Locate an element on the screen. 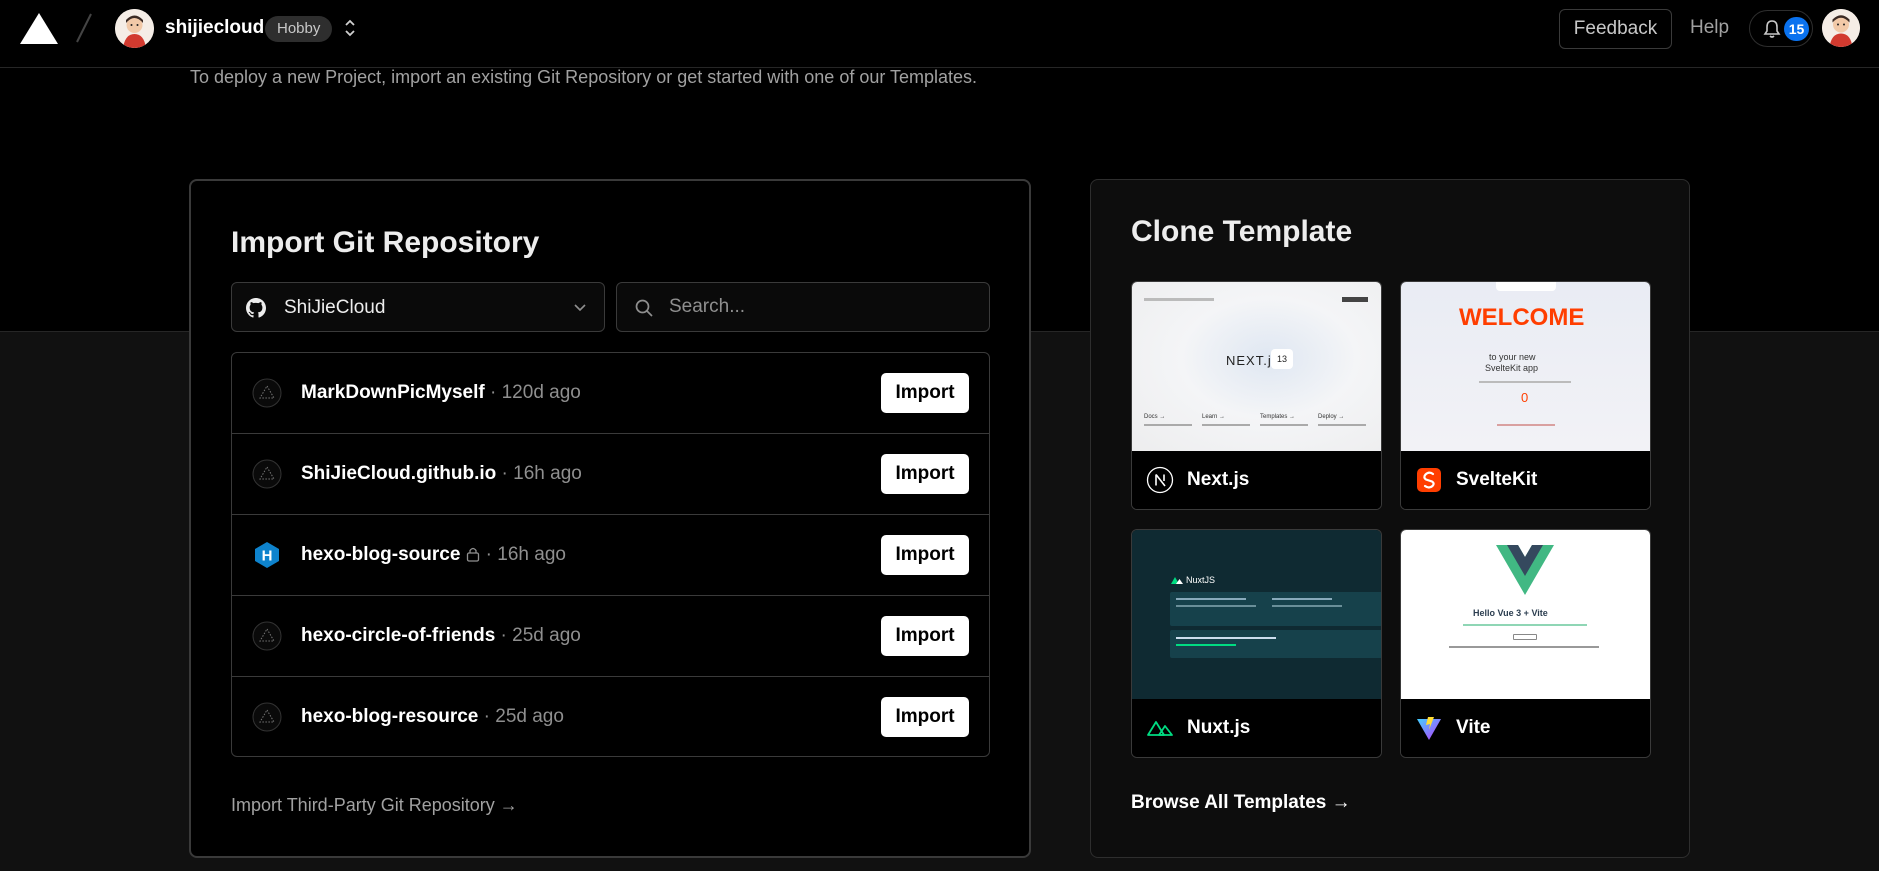 The image size is (1879, 871). sveltekit-preview-heading: WELCOME is located at coordinates (1522, 317).